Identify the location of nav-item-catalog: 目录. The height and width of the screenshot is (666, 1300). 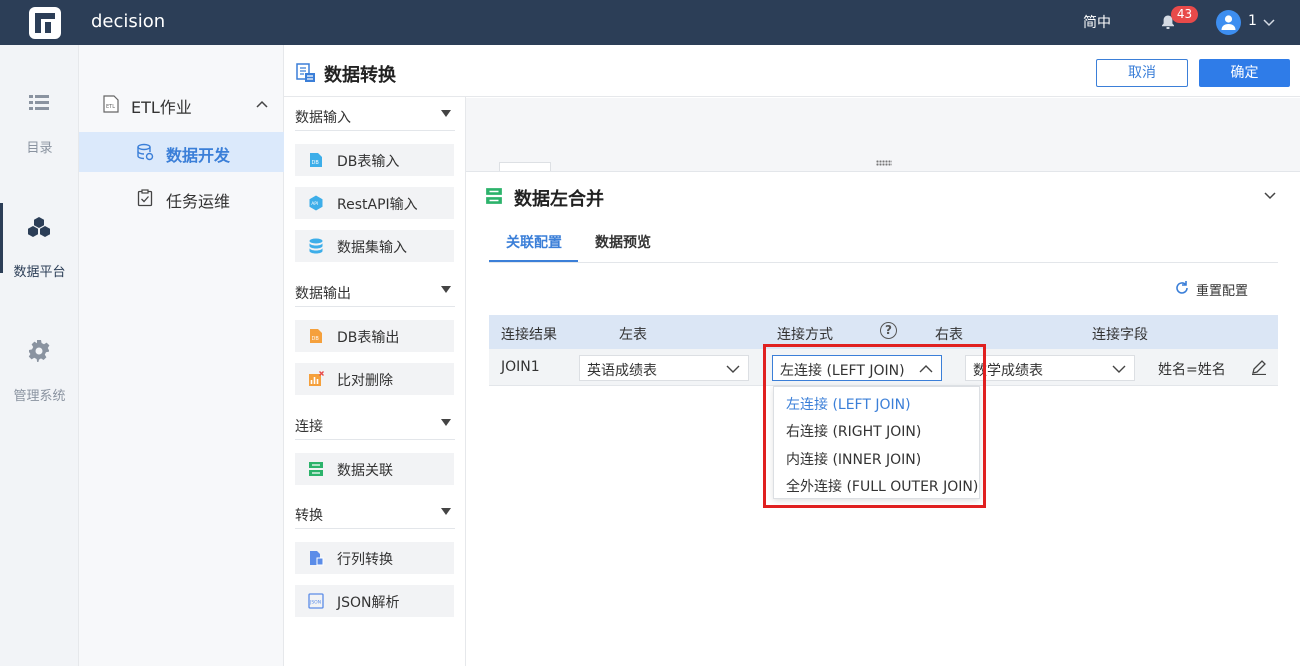
(39, 141).